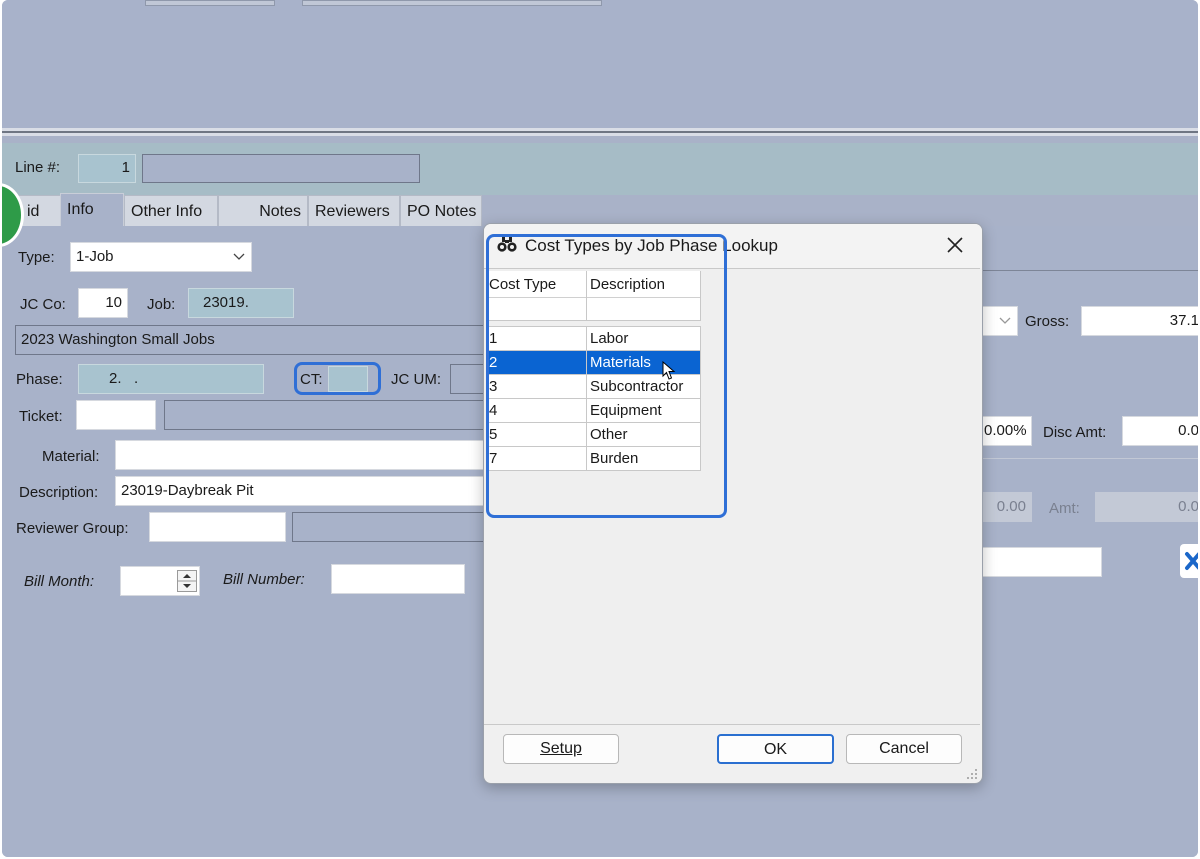 The height and width of the screenshot is (859, 1200). What do you see at coordinates (36, 257) in the screenshot?
I see `type-label: Type:` at bounding box center [36, 257].